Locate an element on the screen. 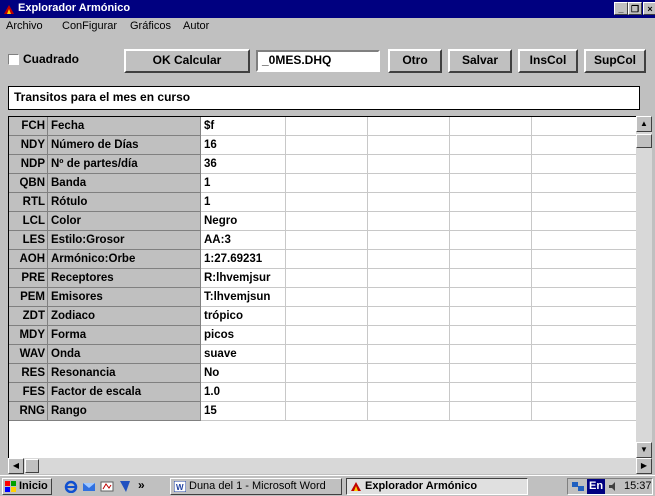 This screenshot has height=496, width=655. row-value-cell: T:lhvemjsun is located at coordinates (243, 297).